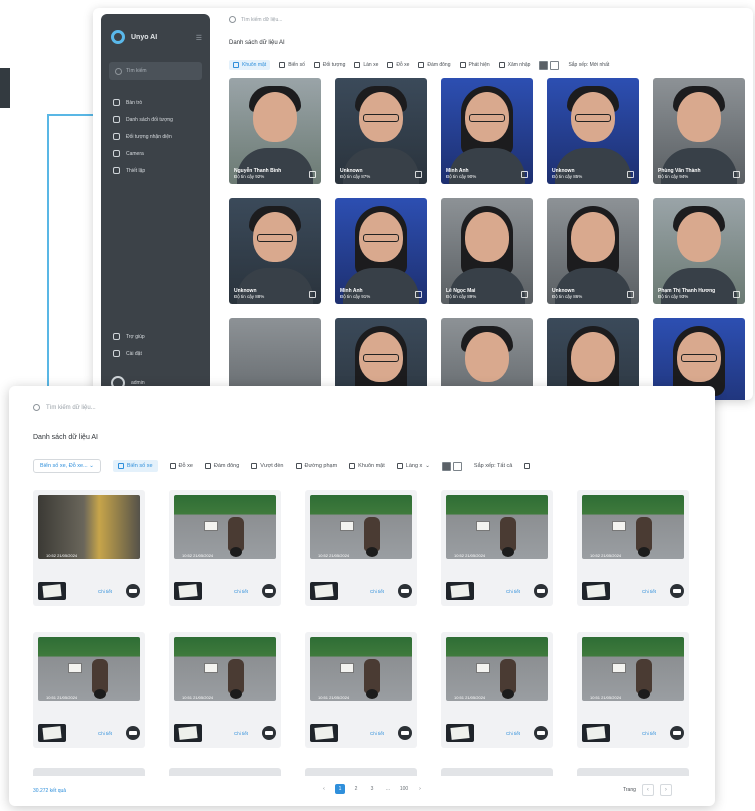 The height and width of the screenshot is (811, 755). What do you see at coordinates (381, 131) in the screenshot?
I see `face-card: Unknown Độ tin cậy 87%` at bounding box center [381, 131].